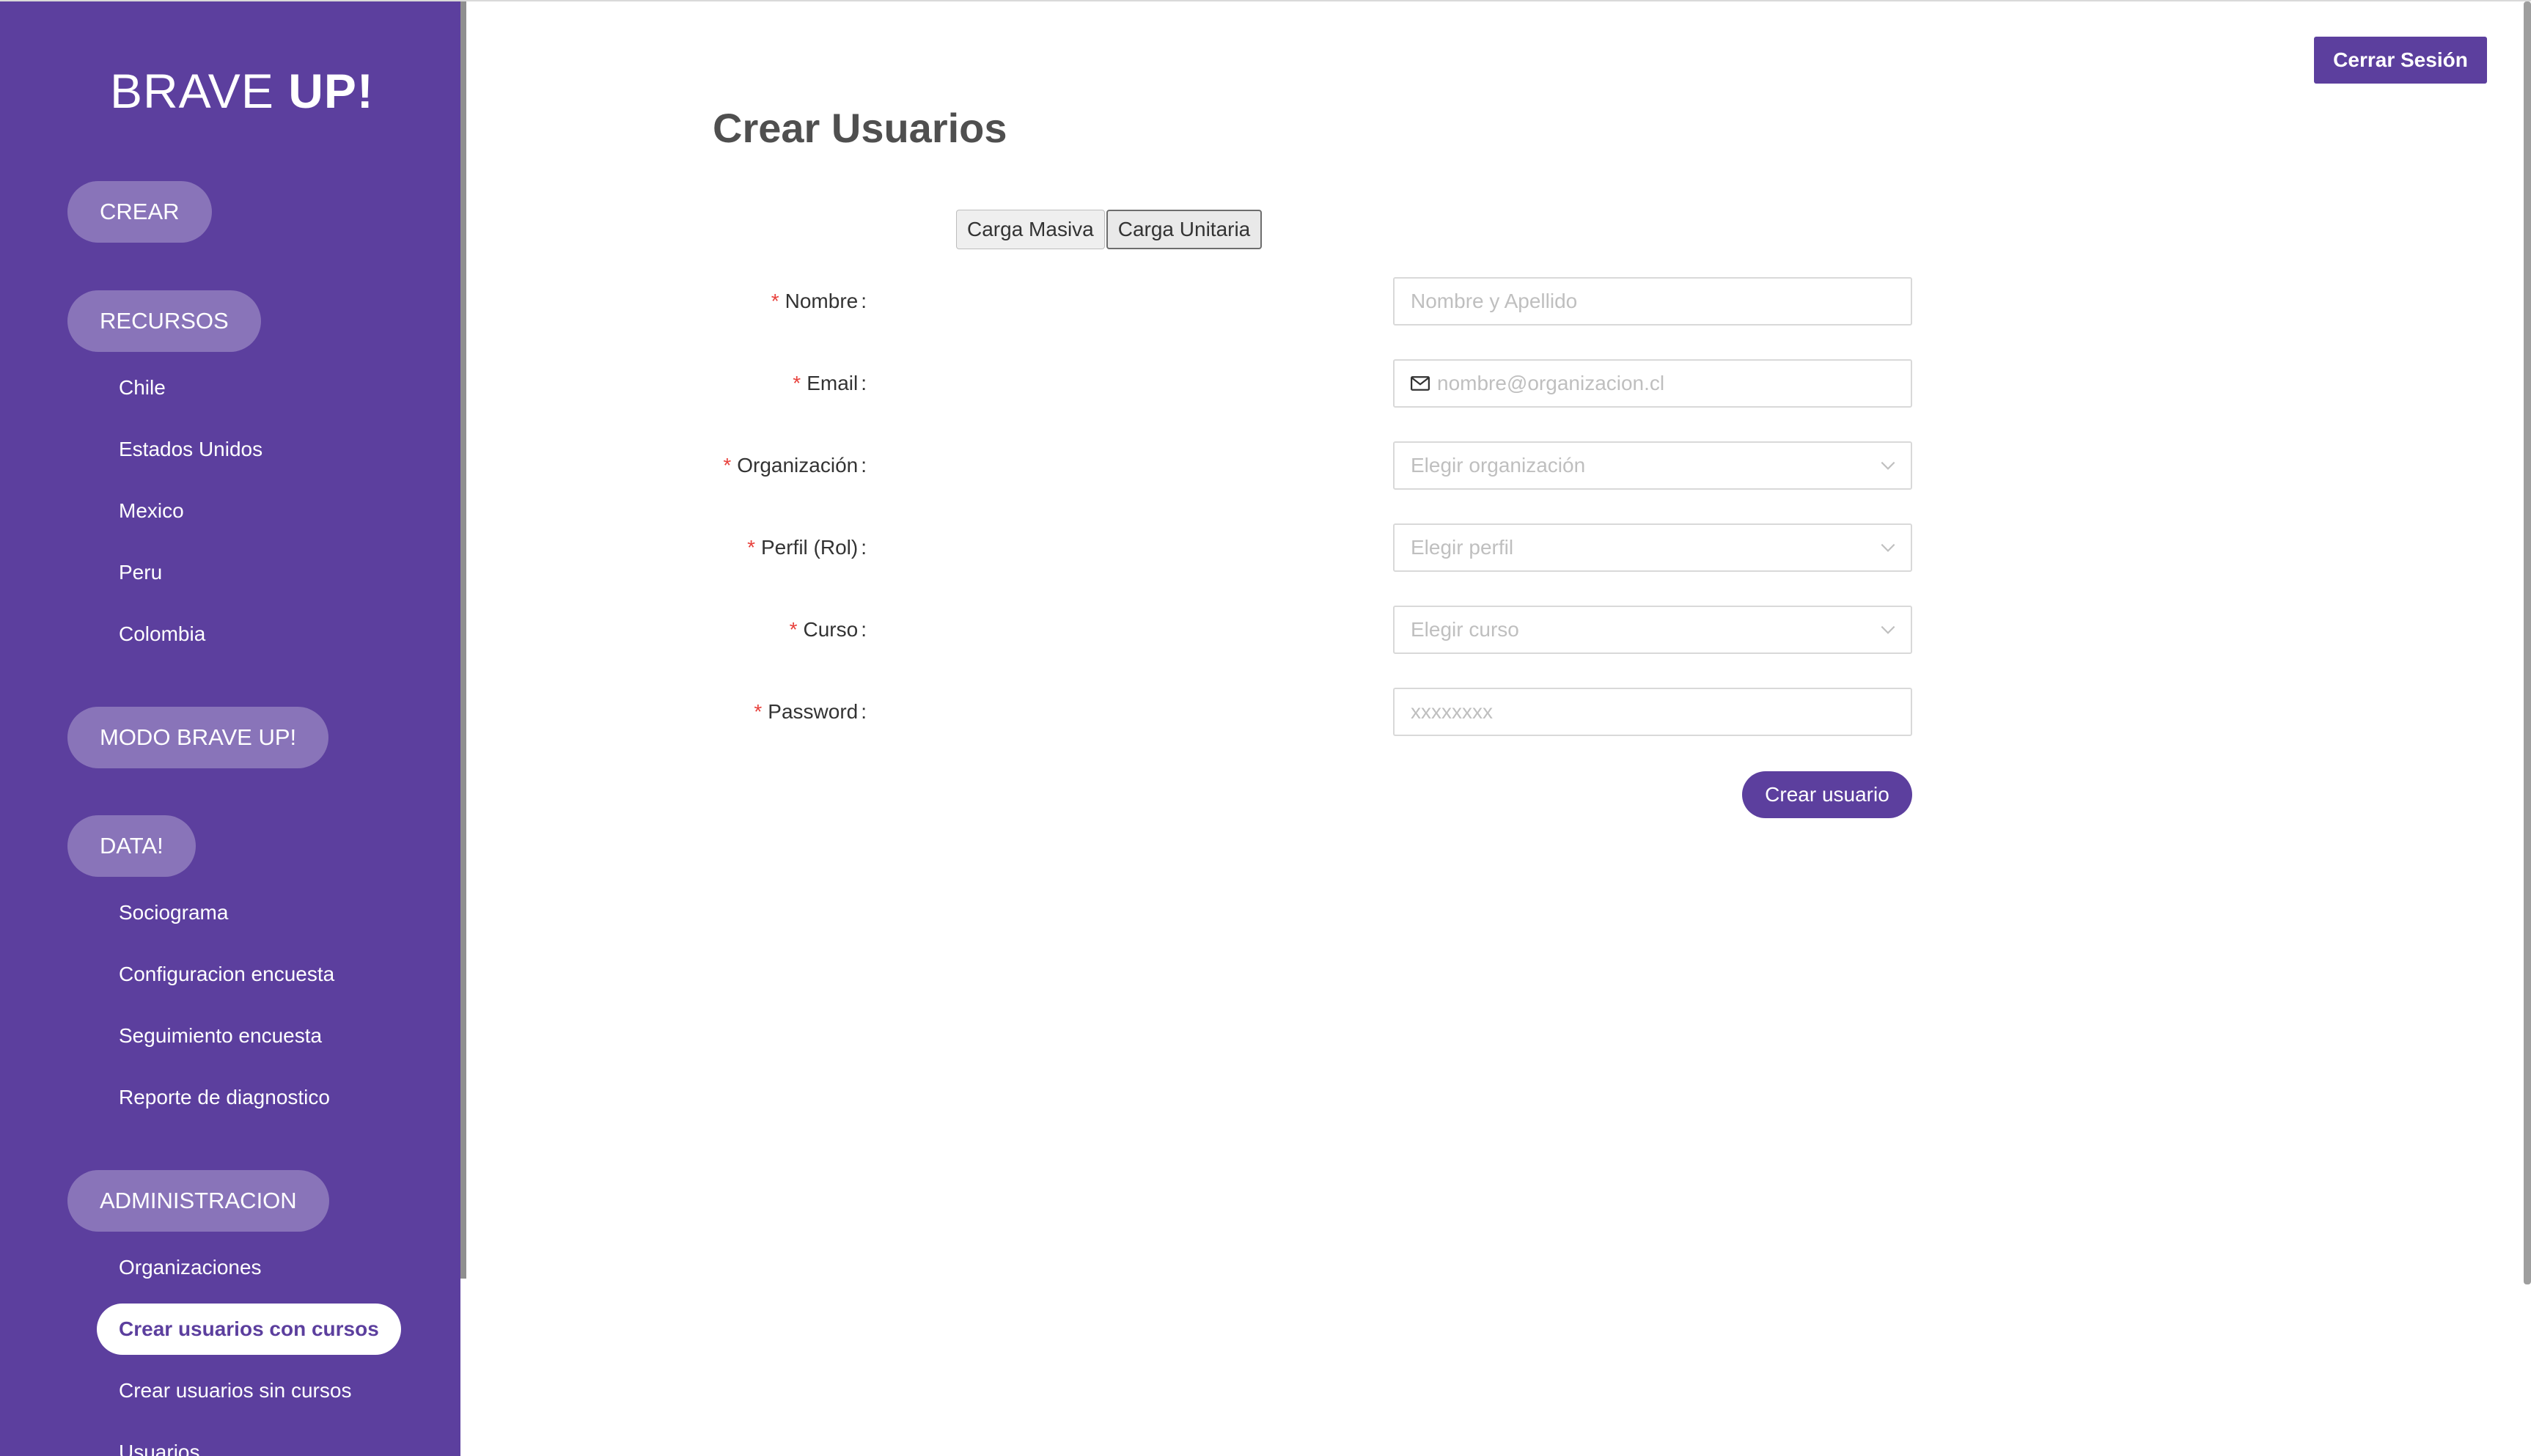 This screenshot has width=2531, height=1456. I want to click on sidebar-group-administracion: ADMINISTRACION, so click(198, 1201).